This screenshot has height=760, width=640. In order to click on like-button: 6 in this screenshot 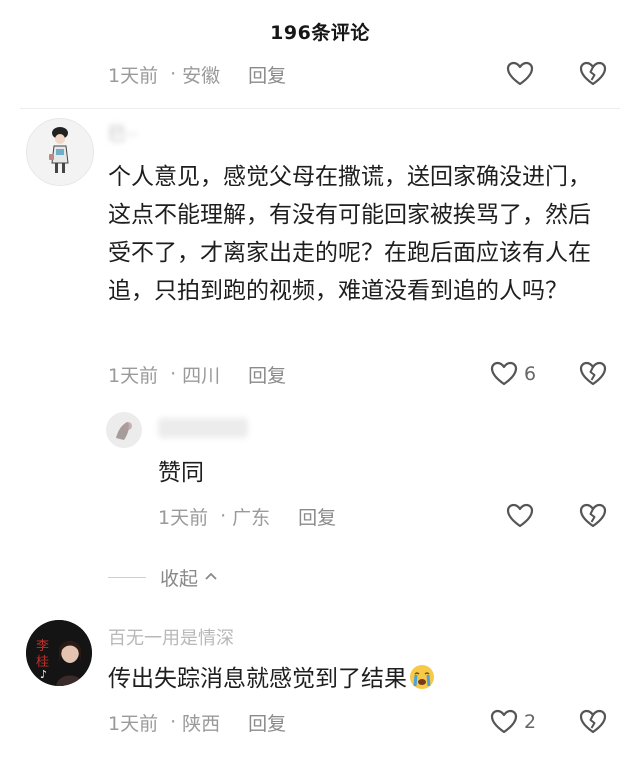, I will do `click(513, 374)`.